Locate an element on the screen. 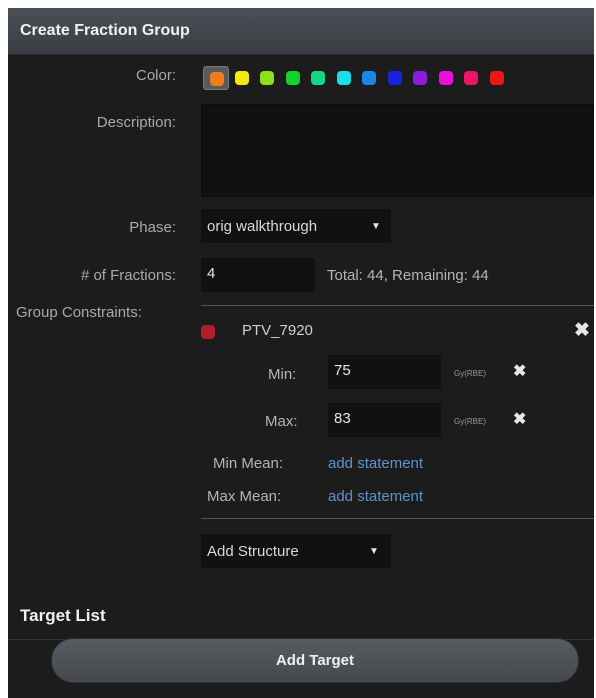  description-label: Description: is located at coordinates (136, 122).